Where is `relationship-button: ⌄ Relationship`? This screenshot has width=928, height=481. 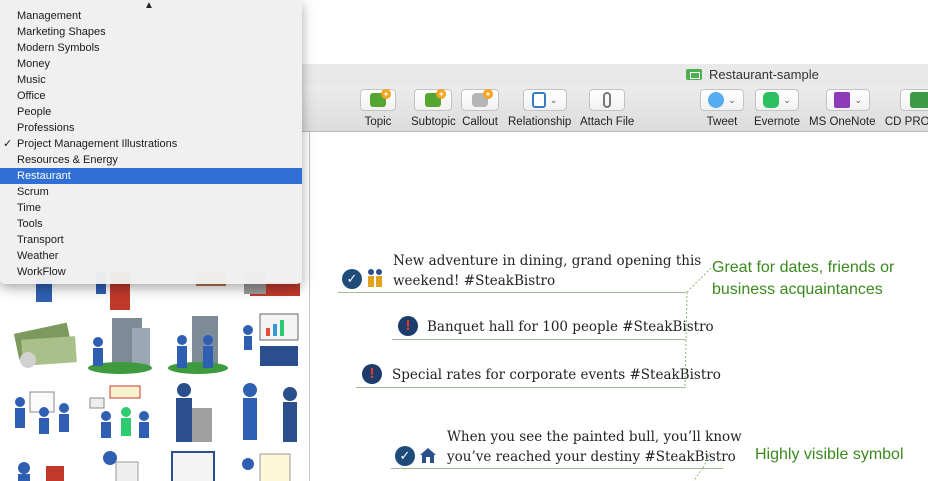 relationship-button: ⌄ Relationship is located at coordinates (539, 108).